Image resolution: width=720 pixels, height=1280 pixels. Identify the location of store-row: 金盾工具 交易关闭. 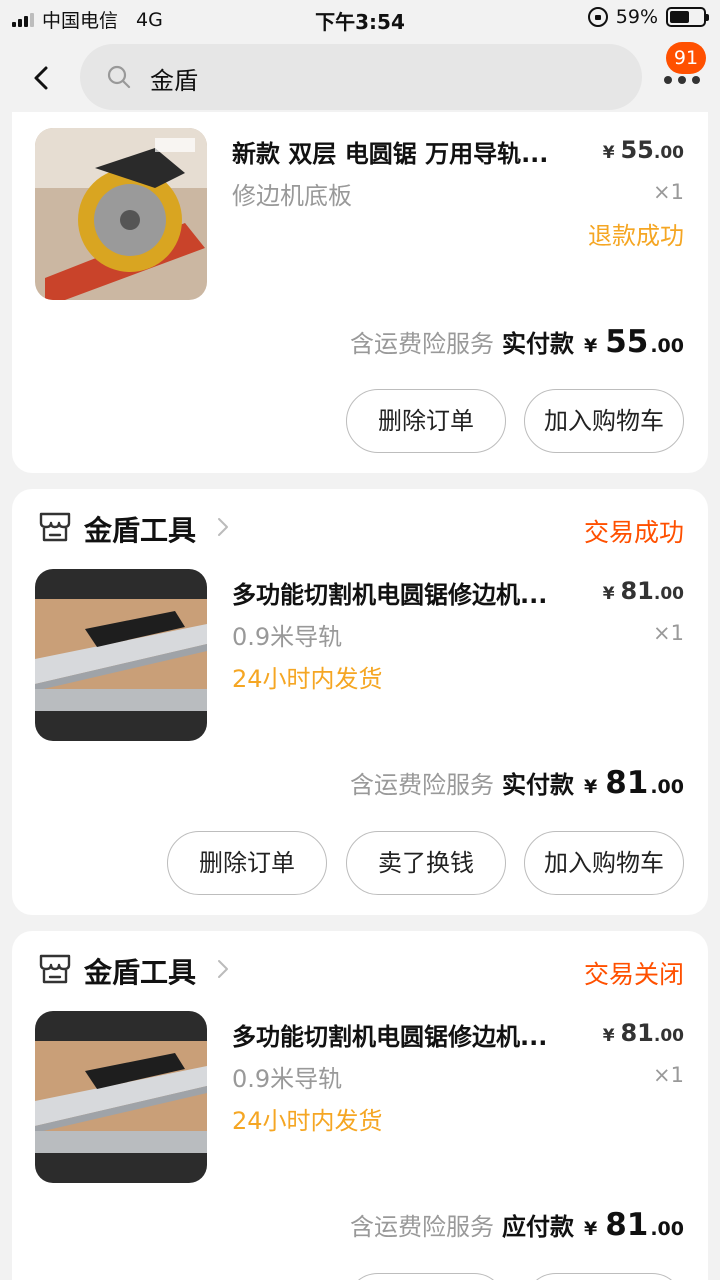
(360, 971).